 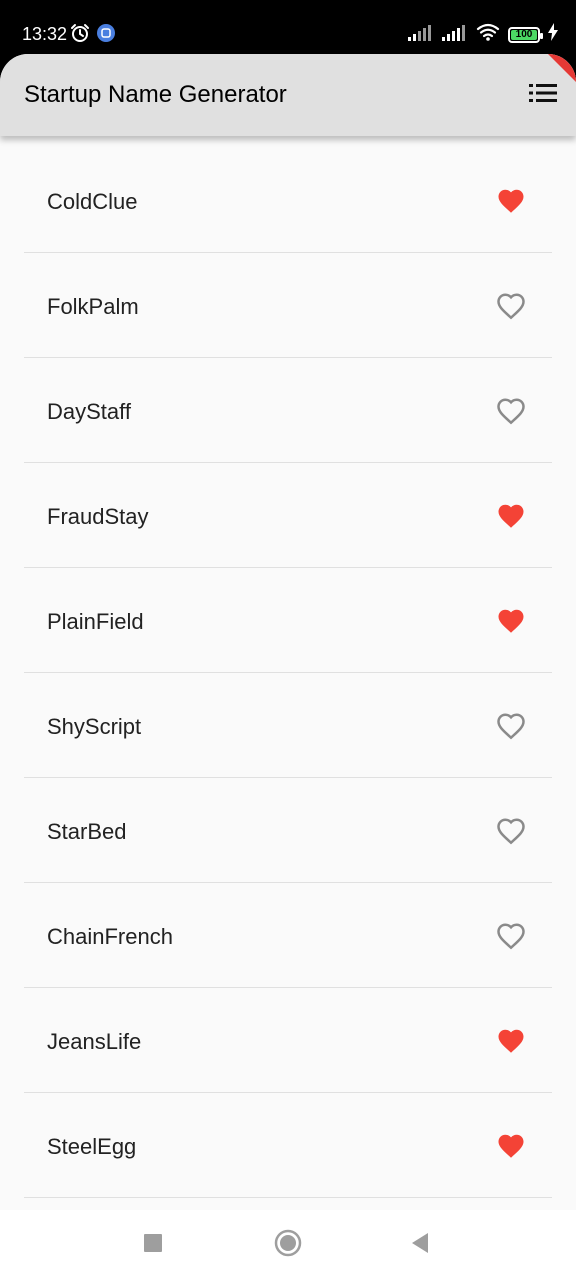 I want to click on list-item-name: FraudStay, so click(x=98, y=516).